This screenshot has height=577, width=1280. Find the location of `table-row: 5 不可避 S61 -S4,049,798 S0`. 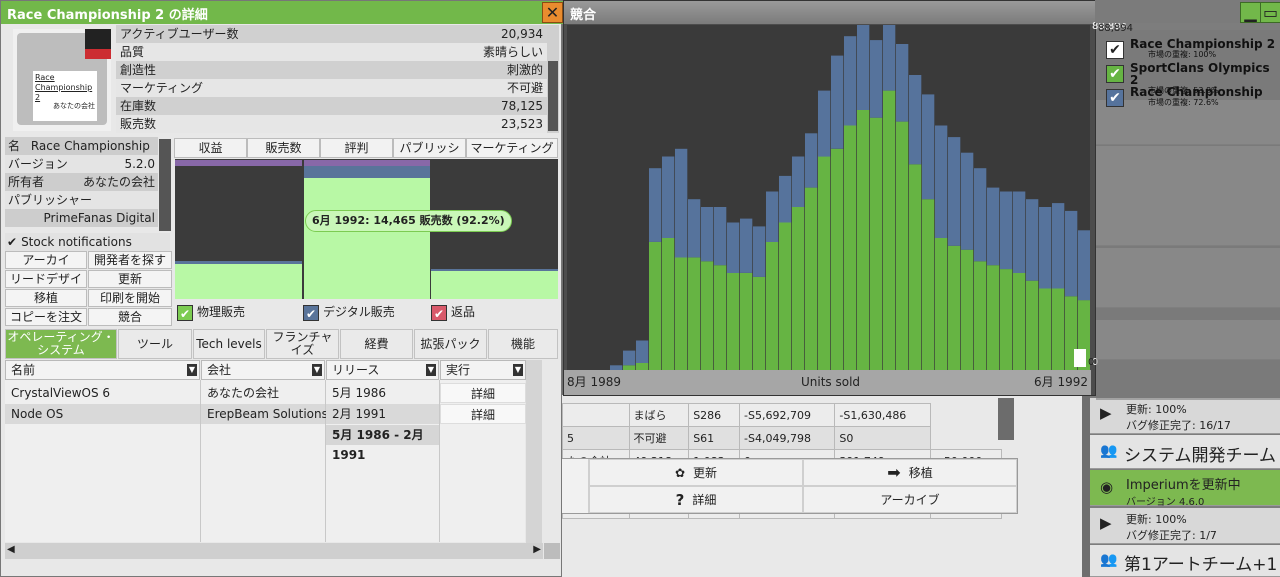

table-row: 5 不可避 S61 -S4,049,798 S0 is located at coordinates (782, 438).